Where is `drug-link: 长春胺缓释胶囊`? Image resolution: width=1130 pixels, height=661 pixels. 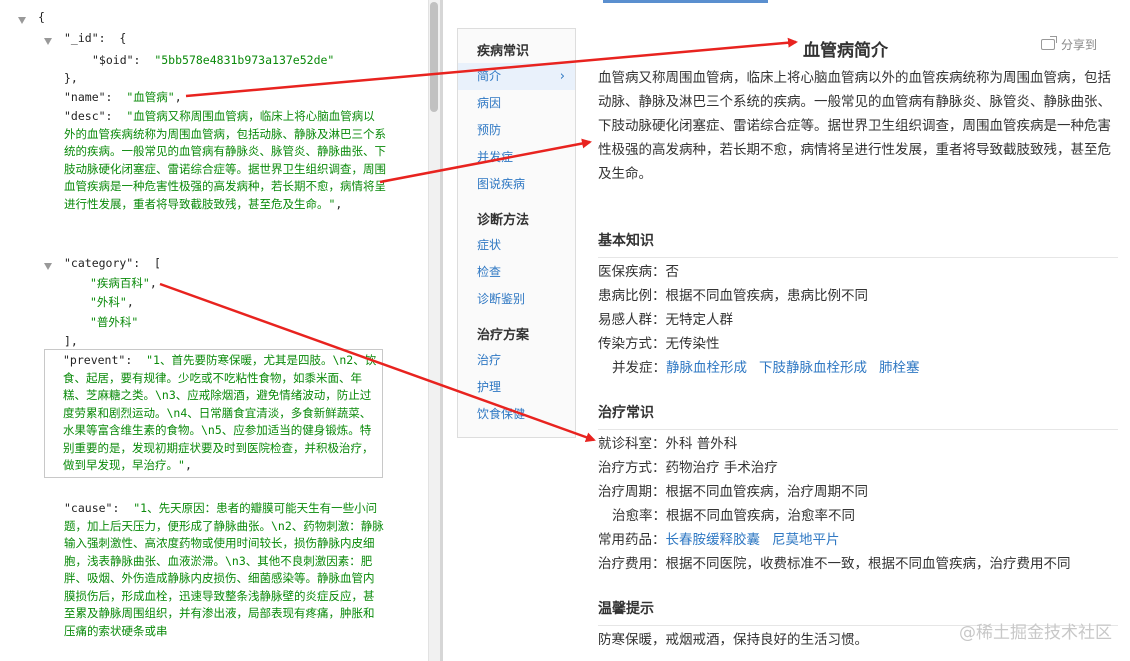 drug-link: 长春胺缓释胶囊 is located at coordinates (713, 540).